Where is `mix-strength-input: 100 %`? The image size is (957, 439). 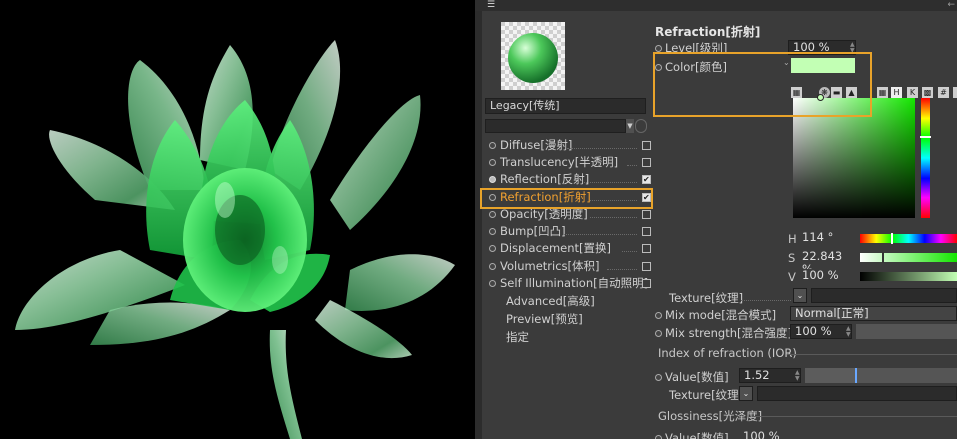 mix-strength-input: 100 % is located at coordinates (821, 331).